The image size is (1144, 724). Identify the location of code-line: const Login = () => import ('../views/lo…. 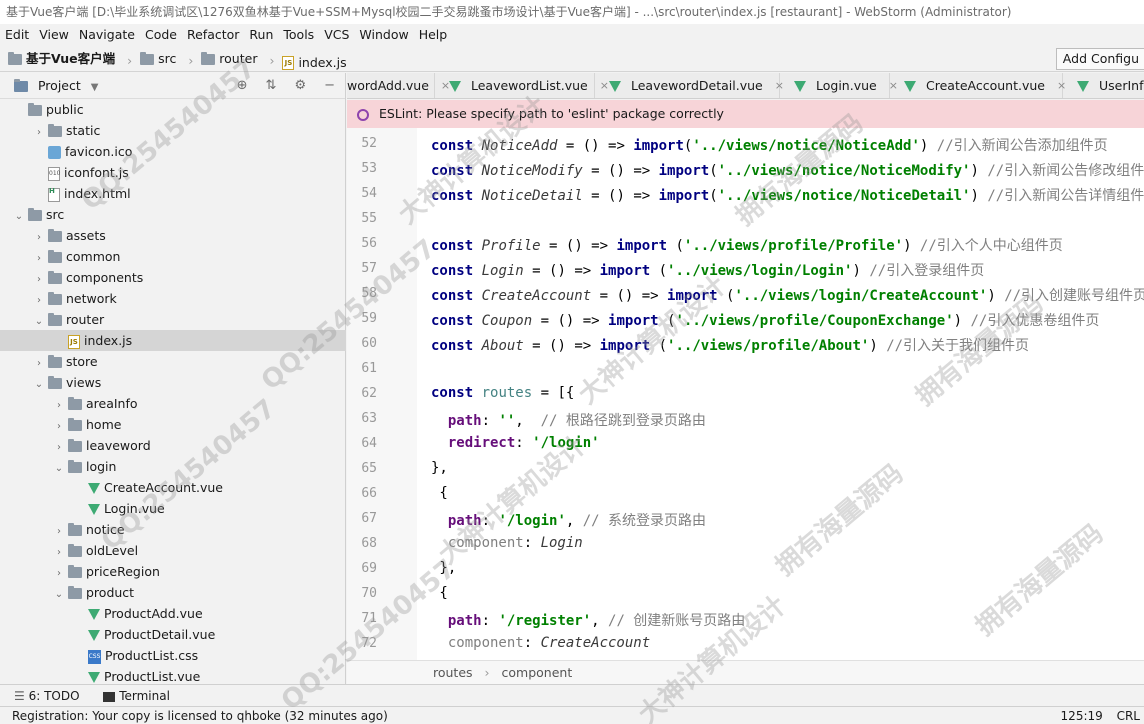
(707, 270).